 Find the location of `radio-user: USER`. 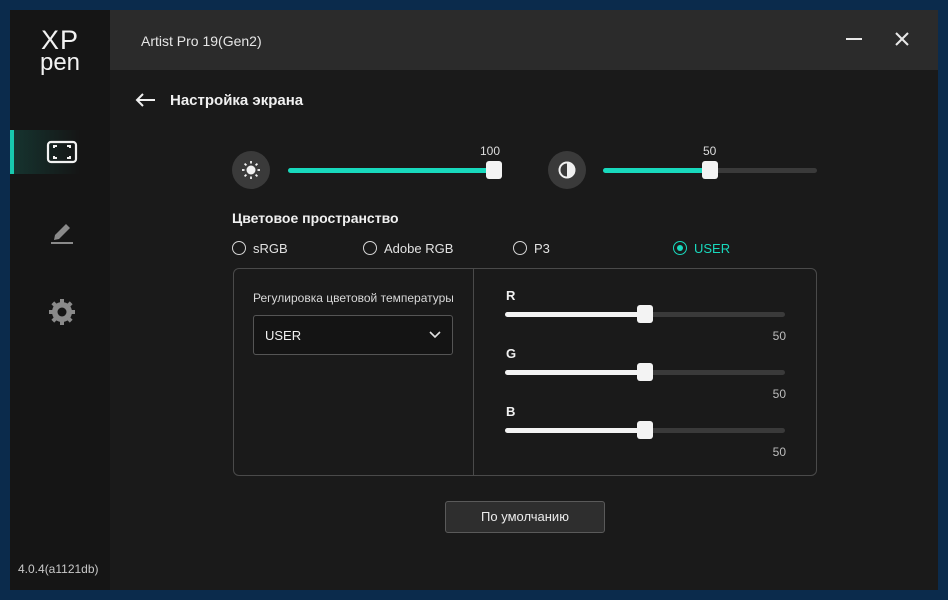

radio-user: USER is located at coordinates (701, 248).